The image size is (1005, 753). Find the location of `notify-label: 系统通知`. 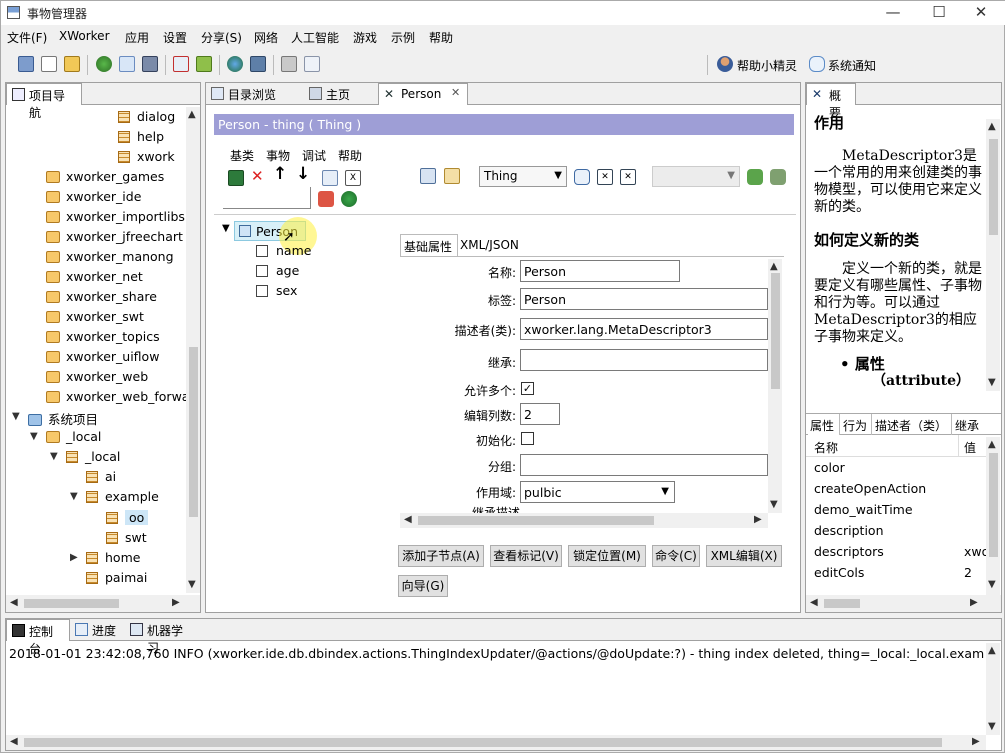

notify-label: 系统通知 is located at coordinates (852, 65).